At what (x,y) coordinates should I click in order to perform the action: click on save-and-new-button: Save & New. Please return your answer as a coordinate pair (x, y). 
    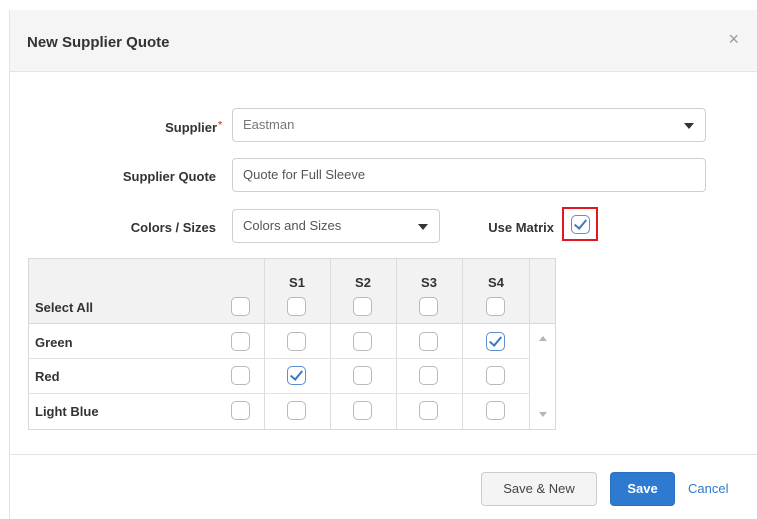
    Looking at the image, I should click on (539, 489).